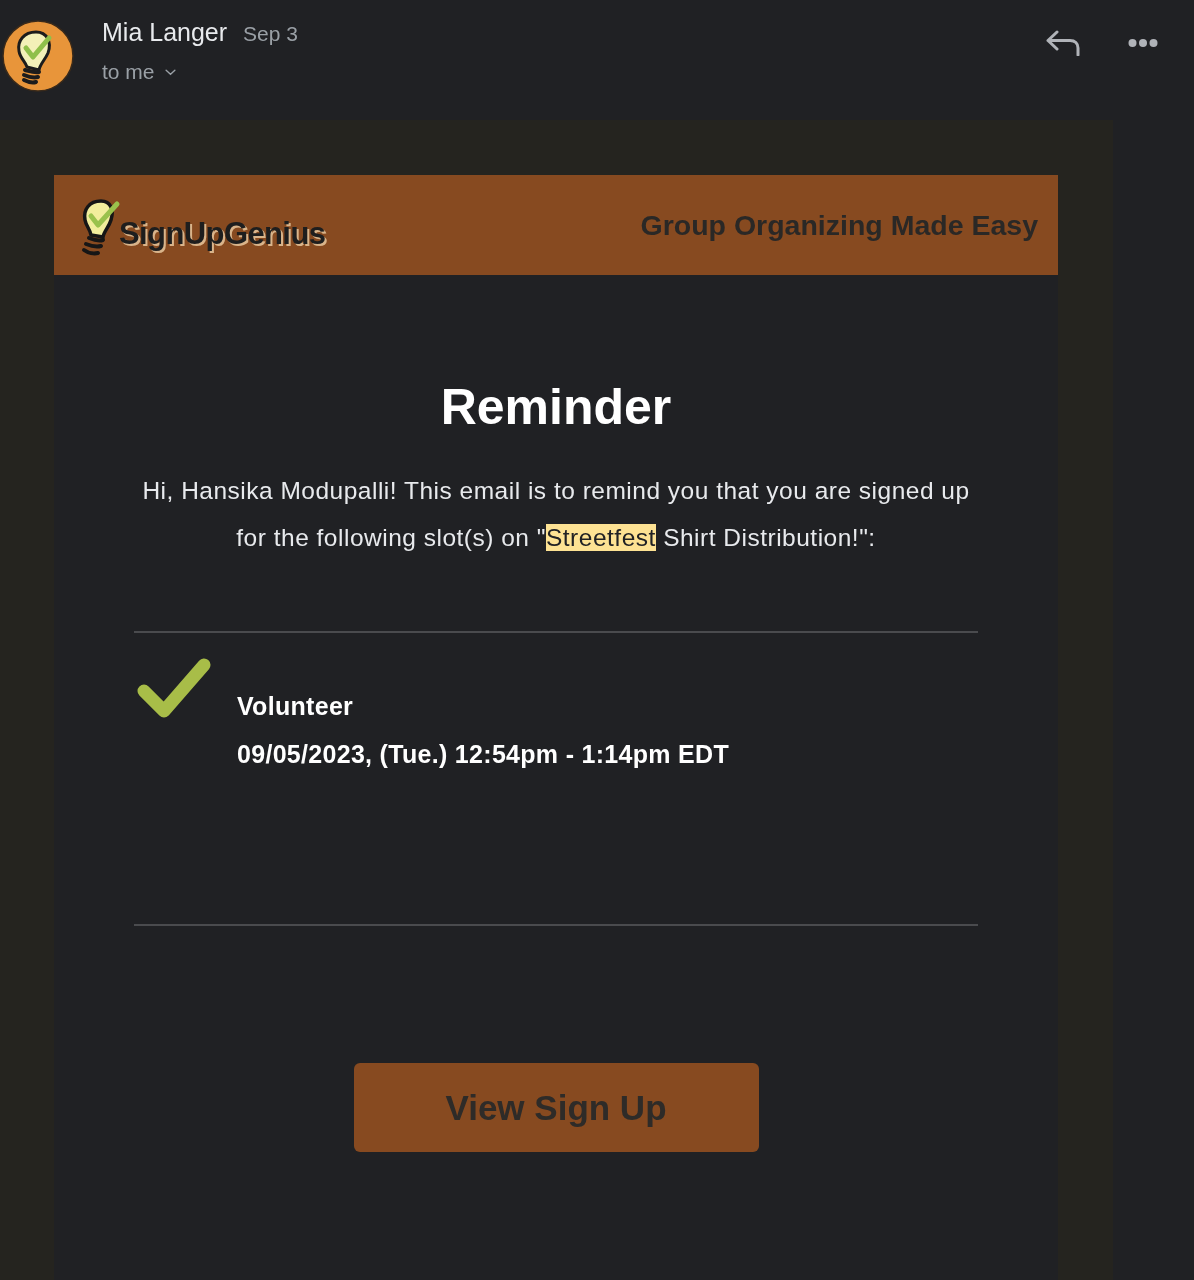 Image resolution: width=1194 pixels, height=1280 pixels. Describe the element at coordinates (296, 706) in the screenshot. I see `slot-role: Volunteer` at that location.